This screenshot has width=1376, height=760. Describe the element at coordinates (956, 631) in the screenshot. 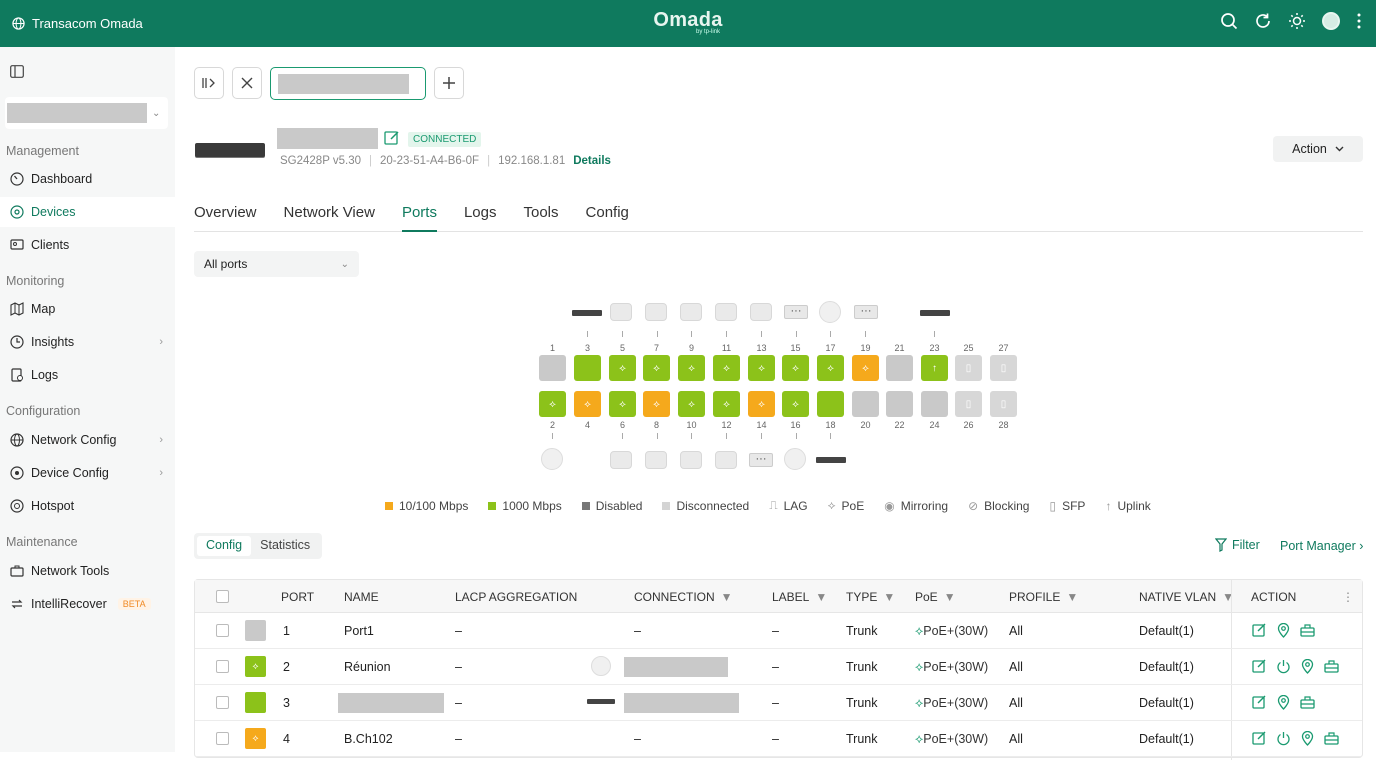

I see `poe-value: PoE+(30W)` at that location.